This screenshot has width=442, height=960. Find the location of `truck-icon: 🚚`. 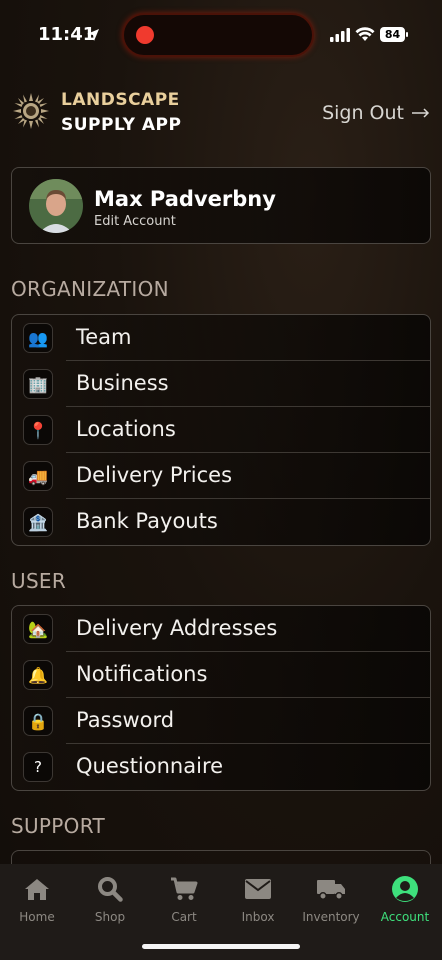

truck-icon: 🚚 is located at coordinates (38, 476).